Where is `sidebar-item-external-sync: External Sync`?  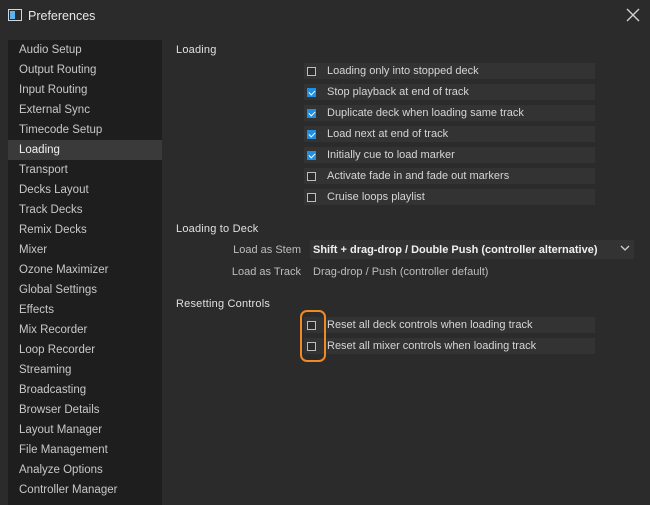 sidebar-item-external-sync: External Sync is located at coordinates (85, 110).